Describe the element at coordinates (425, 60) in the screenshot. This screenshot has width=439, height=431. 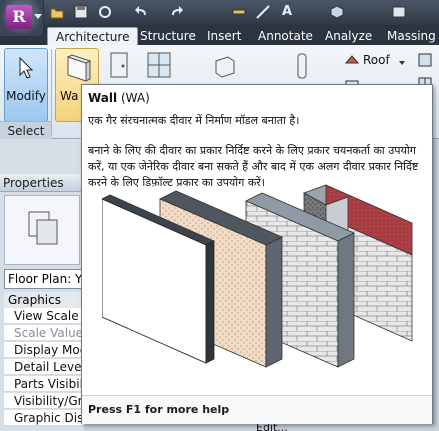
I see `curtain-icon` at that location.